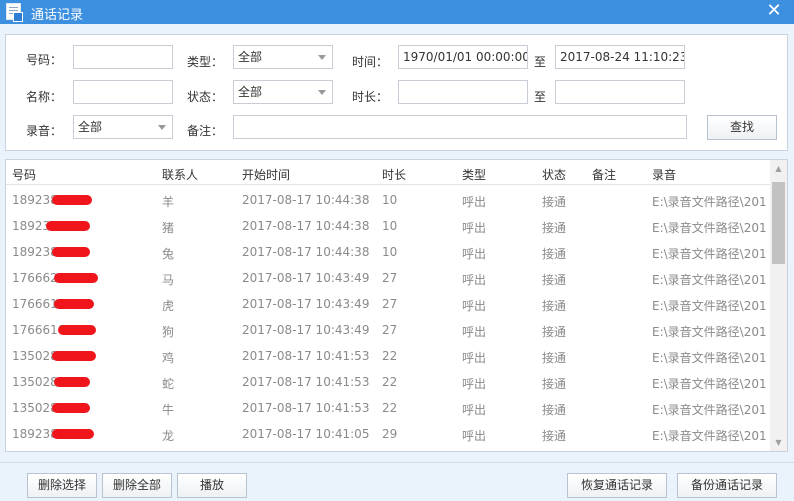 This screenshot has height=501, width=794. What do you see at coordinates (168, 332) in the screenshot?
I see `cell-contact: 狗` at bounding box center [168, 332].